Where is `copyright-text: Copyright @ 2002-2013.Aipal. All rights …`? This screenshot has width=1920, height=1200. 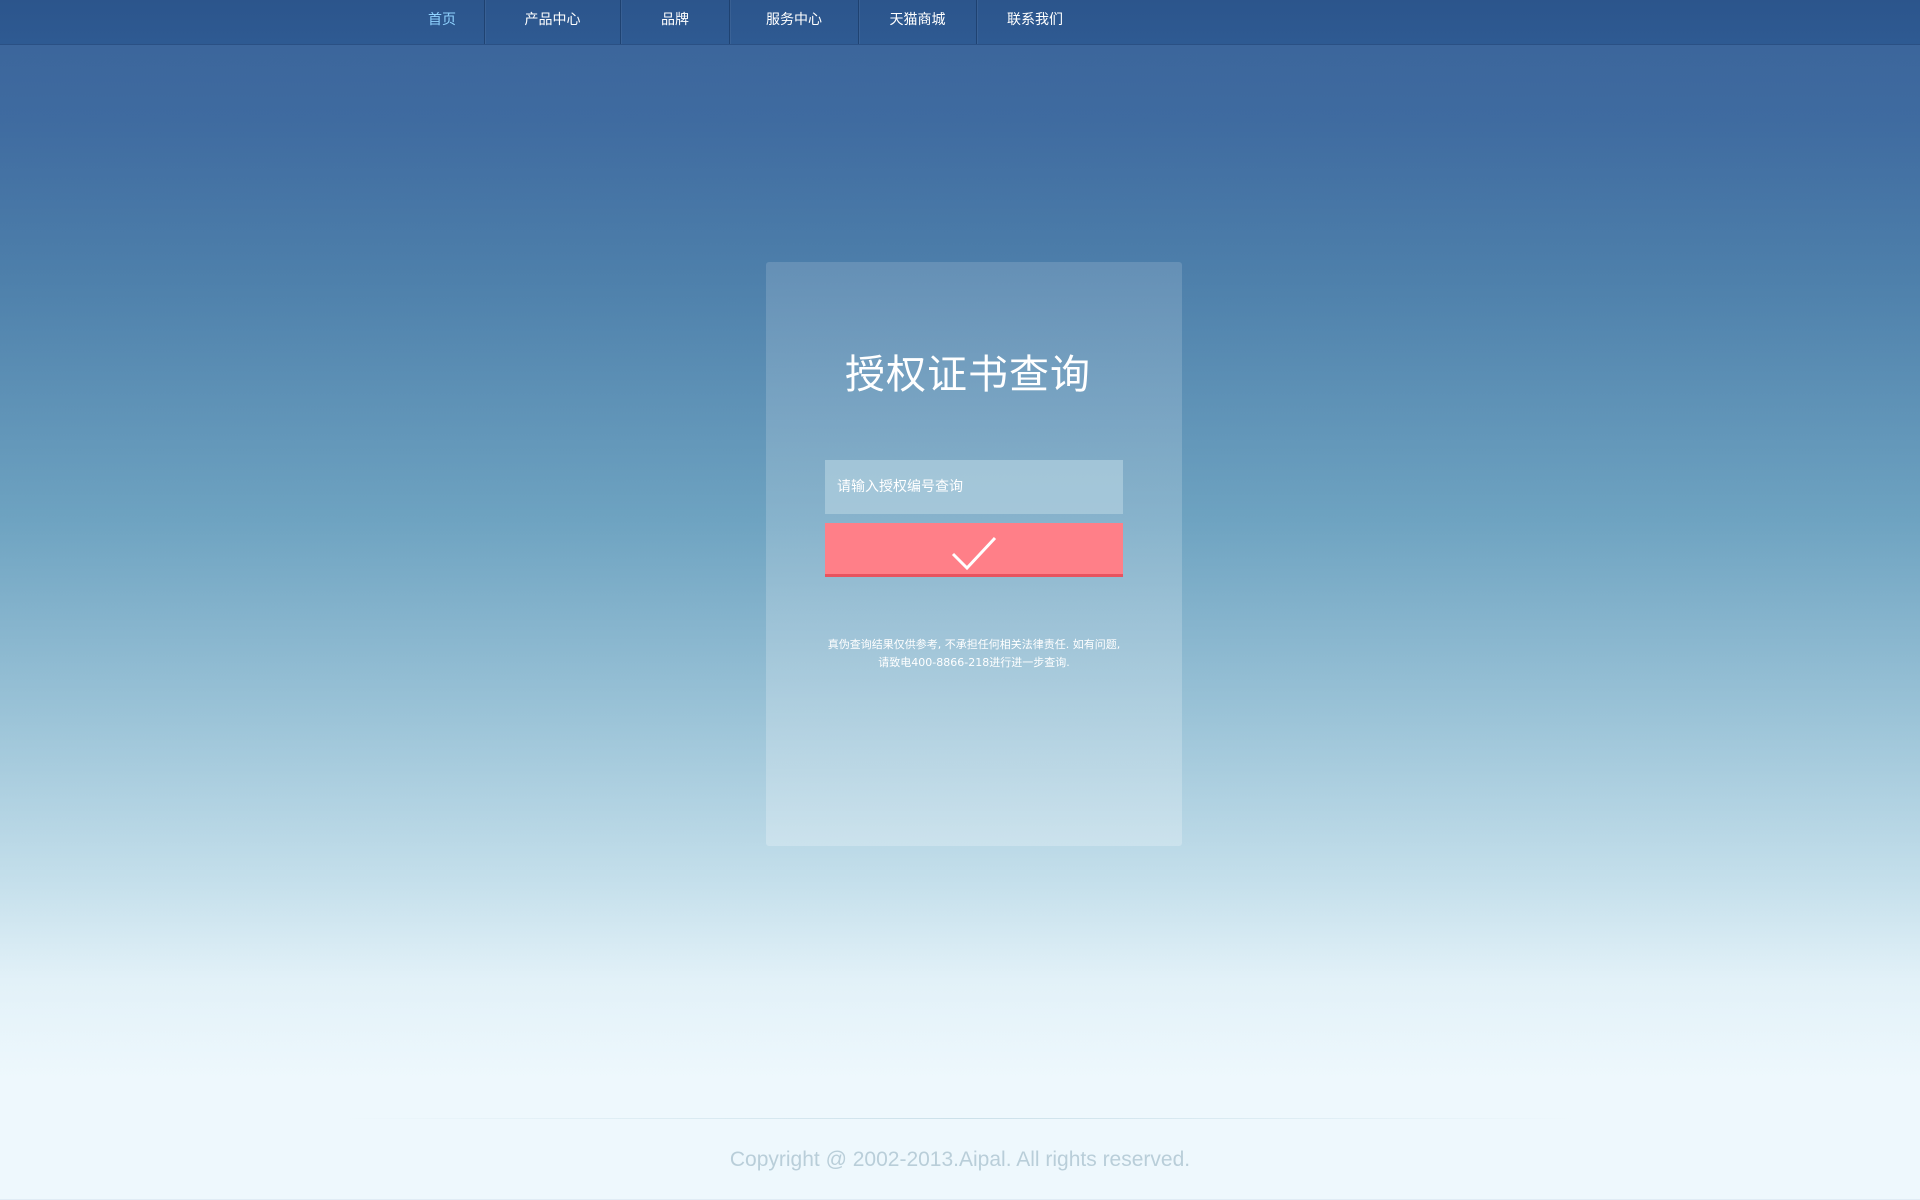 copyright-text: Copyright @ 2002-2013.Aipal. All rights … is located at coordinates (960, 1159).